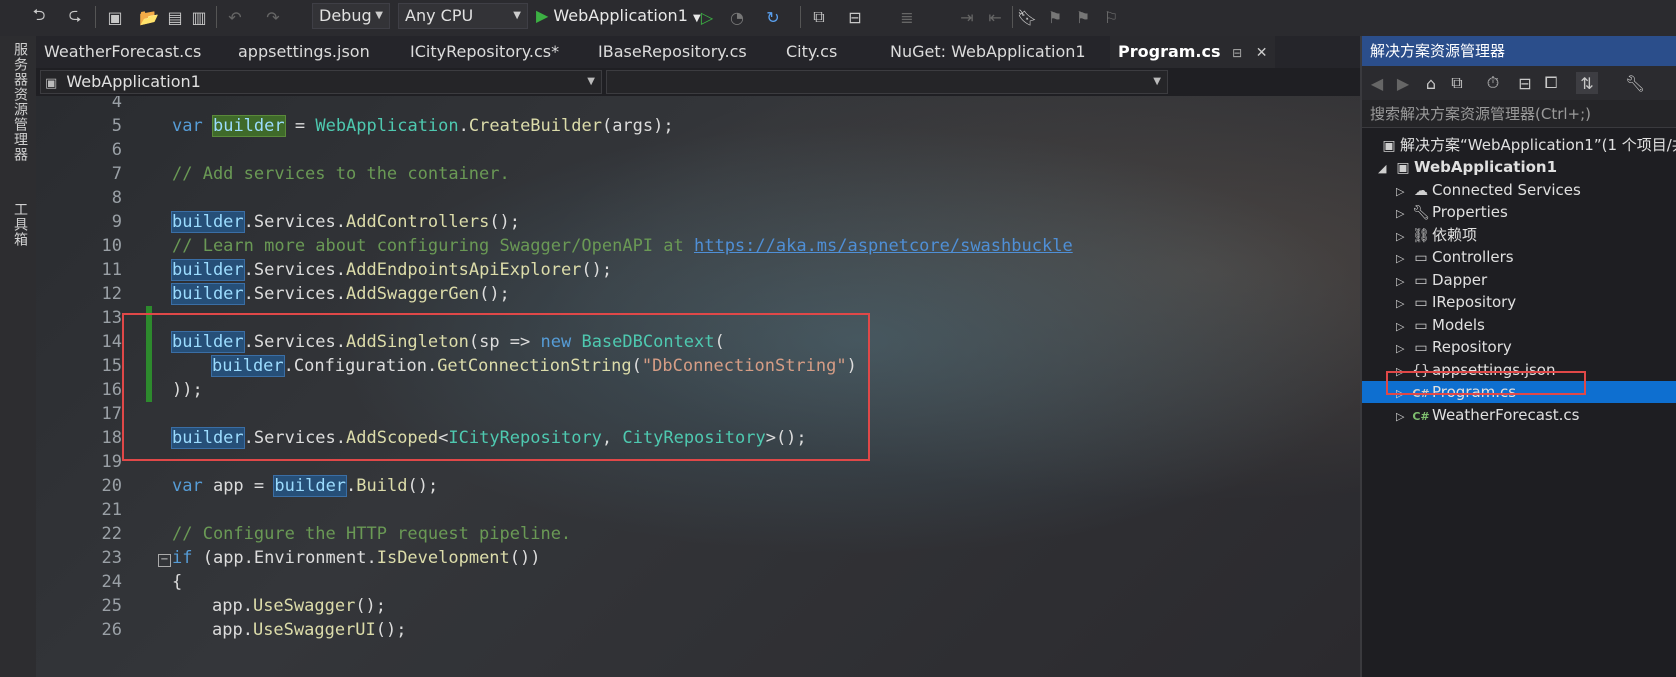 The image size is (1676, 677). Describe the element at coordinates (618, 16) in the screenshot. I see `run-button: ▶ WebApplication1 ▼` at that location.